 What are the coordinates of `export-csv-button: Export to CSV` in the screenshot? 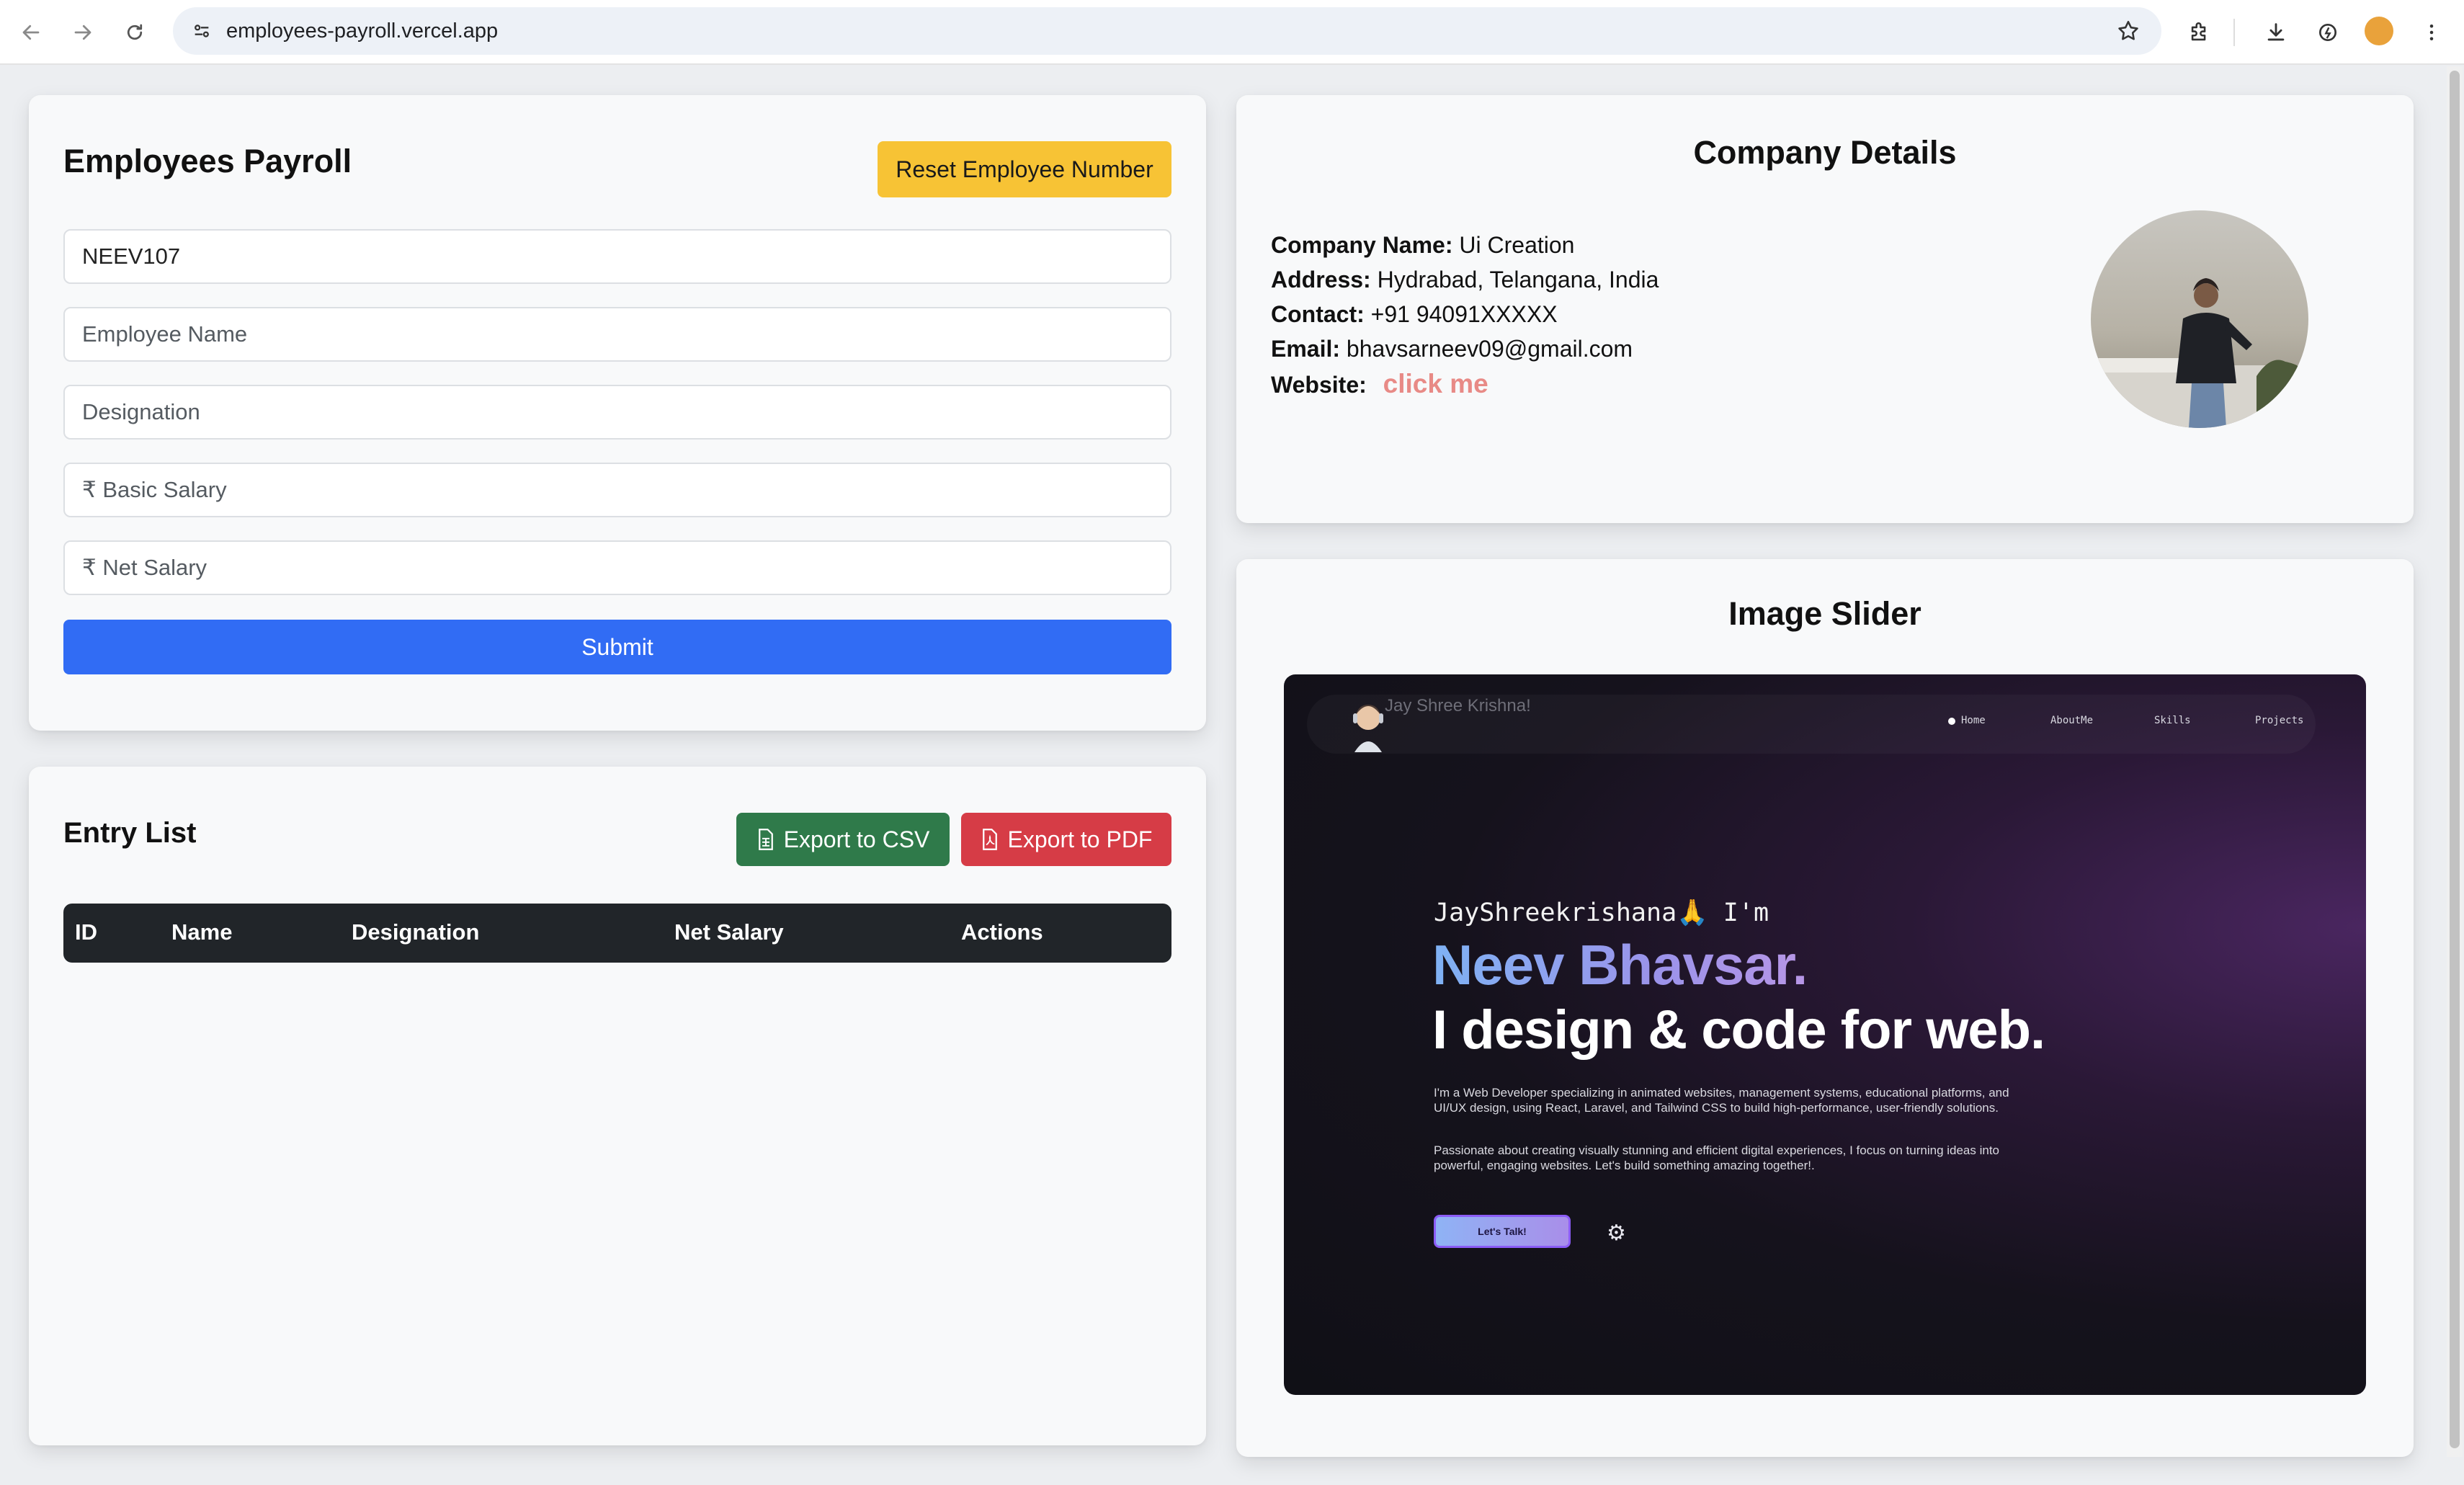 It's located at (843, 840).